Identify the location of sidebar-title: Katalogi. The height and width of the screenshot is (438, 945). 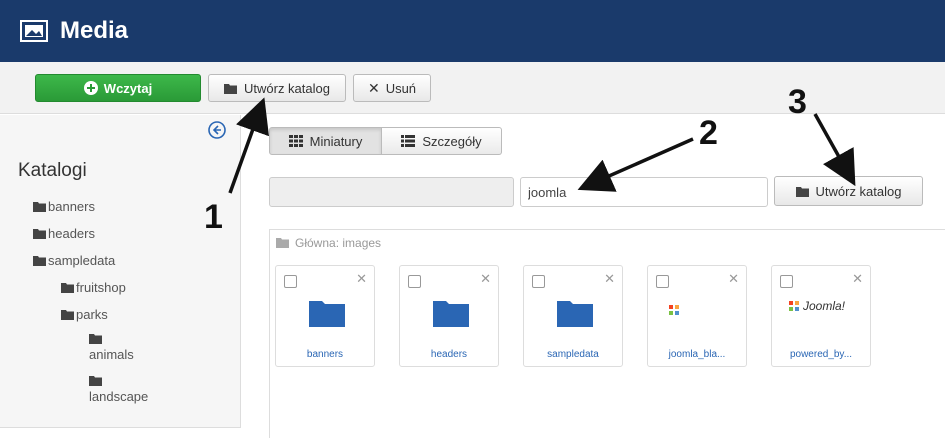
(52, 170).